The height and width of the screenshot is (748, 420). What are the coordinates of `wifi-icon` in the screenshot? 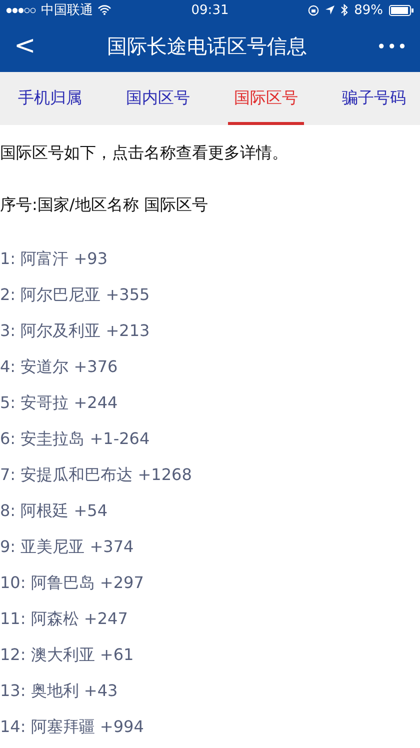 It's located at (104, 10).